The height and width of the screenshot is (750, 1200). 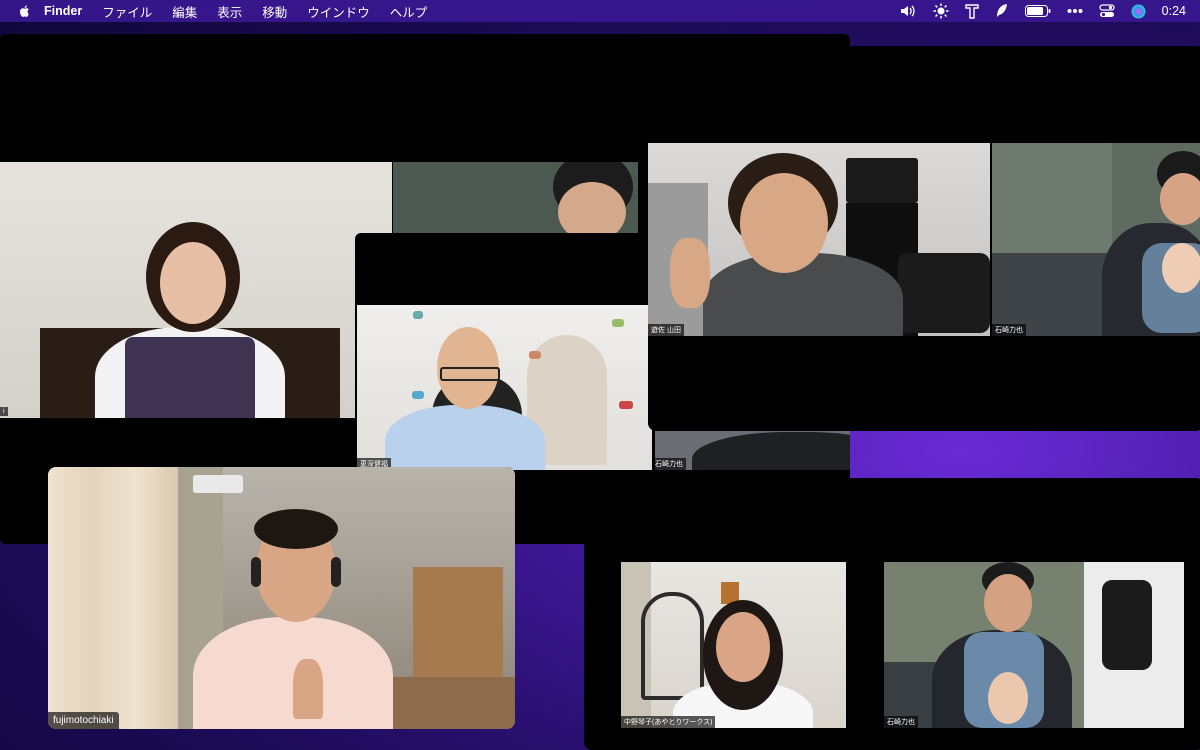 What do you see at coordinates (504, 387) in the screenshot?
I see `video-tile-man-glasses: 恵深健福` at bounding box center [504, 387].